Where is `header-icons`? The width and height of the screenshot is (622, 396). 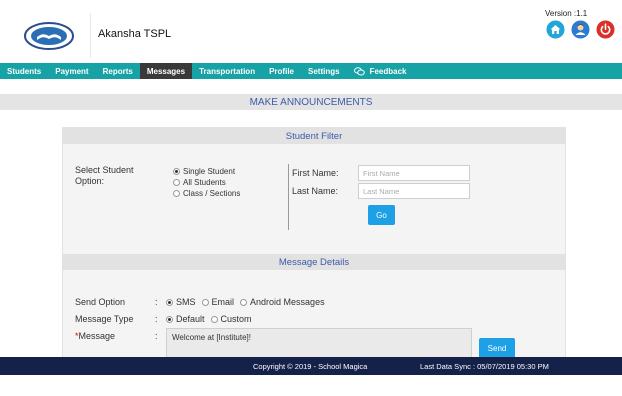 header-icons is located at coordinates (580, 29).